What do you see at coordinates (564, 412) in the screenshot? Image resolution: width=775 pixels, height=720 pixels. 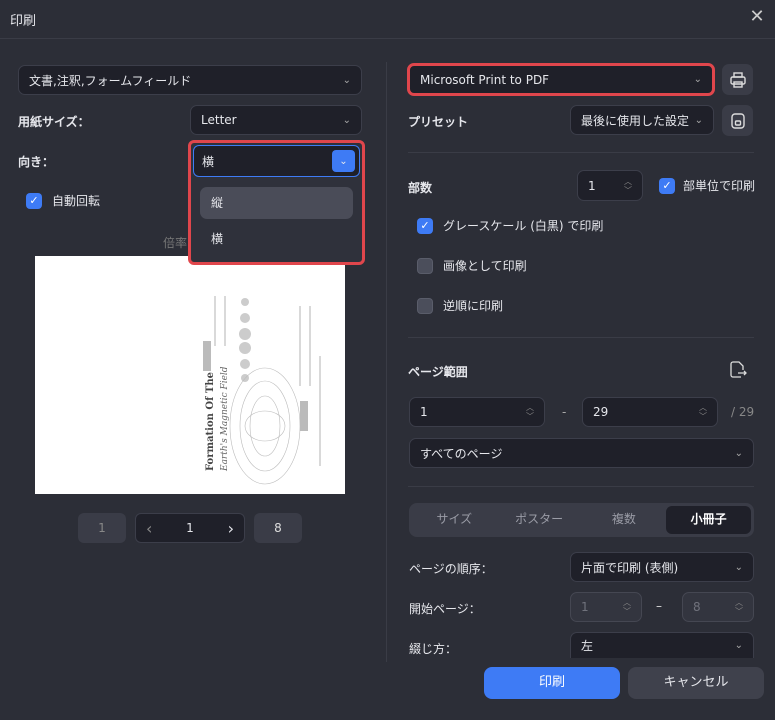 I see `range-dash: -` at bounding box center [564, 412].